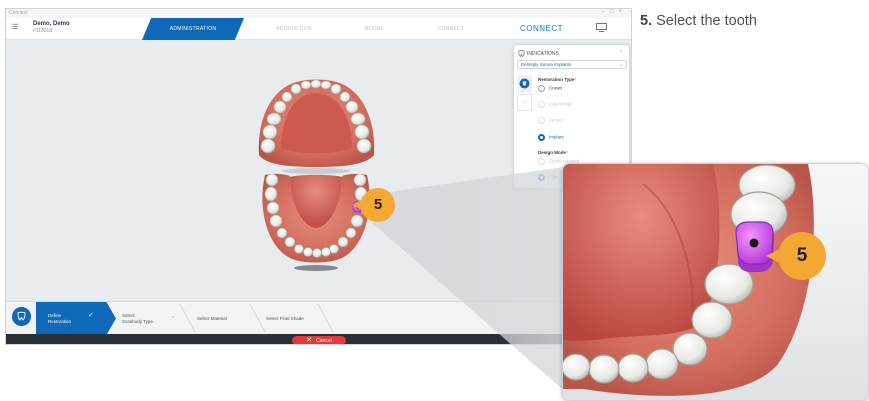 This screenshot has width=869, height=401. I want to click on instruction-caption: 5. Select the tooth, so click(698, 21).